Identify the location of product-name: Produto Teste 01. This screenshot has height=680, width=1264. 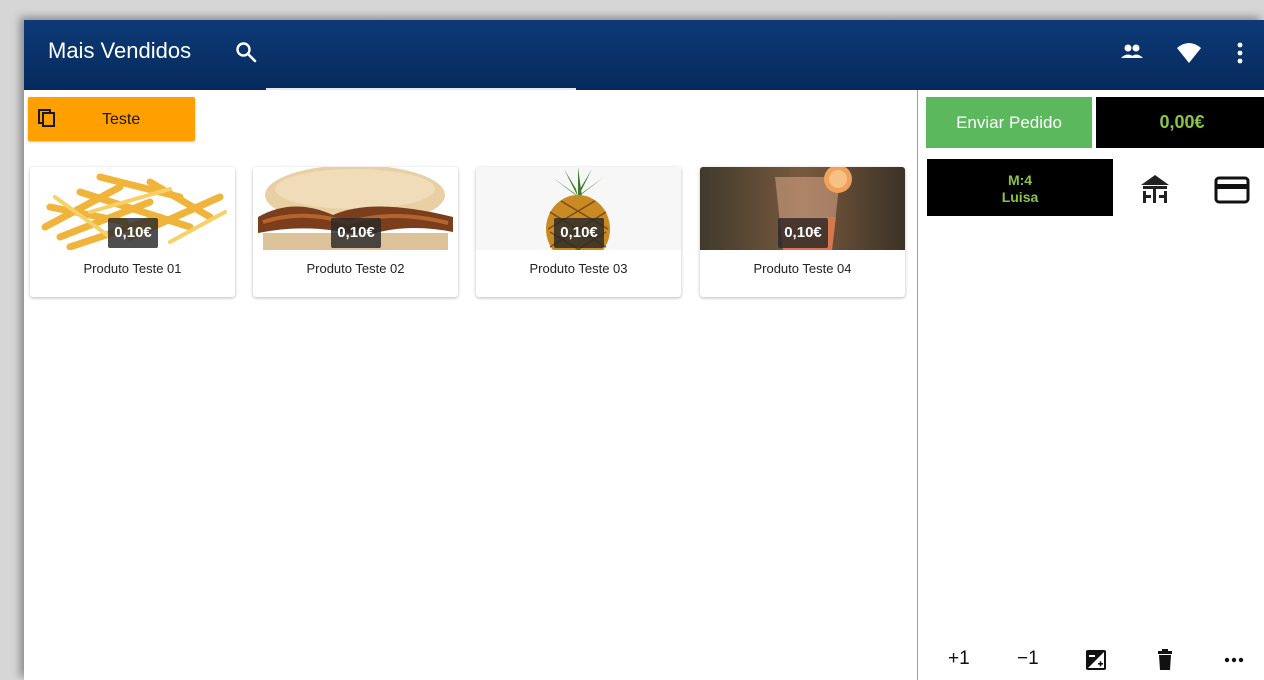
(132, 268).